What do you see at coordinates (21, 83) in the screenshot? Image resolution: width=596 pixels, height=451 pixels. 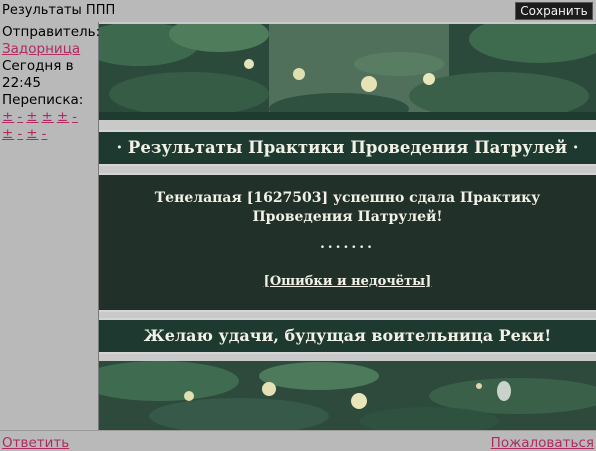 I see `time-value: 22:45` at bounding box center [21, 83].